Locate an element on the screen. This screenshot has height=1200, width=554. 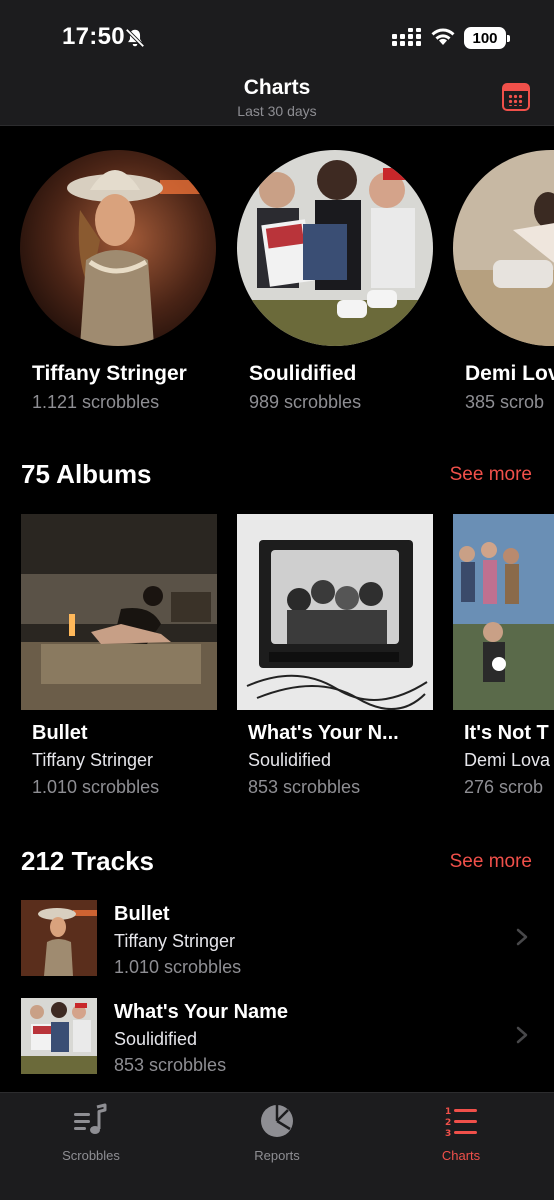
tracks-see-more-button: See more is located at coordinates (491, 862).